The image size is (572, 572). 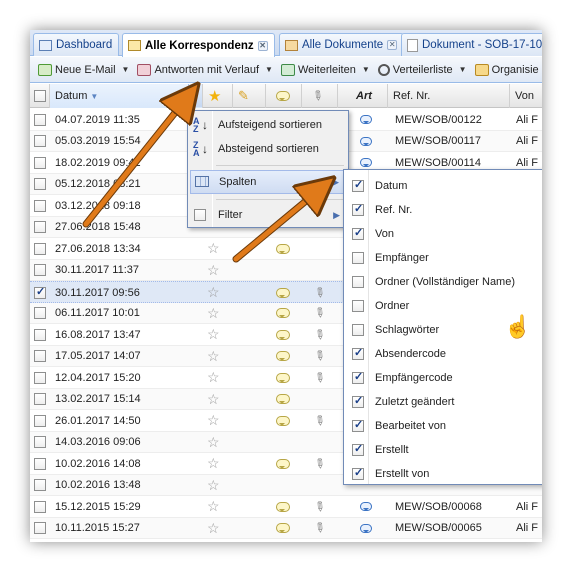 What do you see at coordinates (443, 450) in the screenshot?
I see `column-toggle-item: Erstellt` at bounding box center [443, 450].